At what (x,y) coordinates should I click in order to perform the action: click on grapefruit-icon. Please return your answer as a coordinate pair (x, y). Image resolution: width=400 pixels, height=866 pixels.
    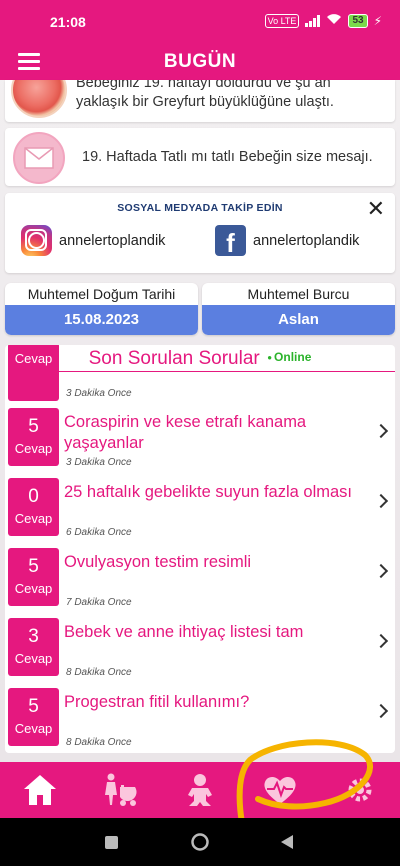
    Looking at the image, I should click on (39, 99).